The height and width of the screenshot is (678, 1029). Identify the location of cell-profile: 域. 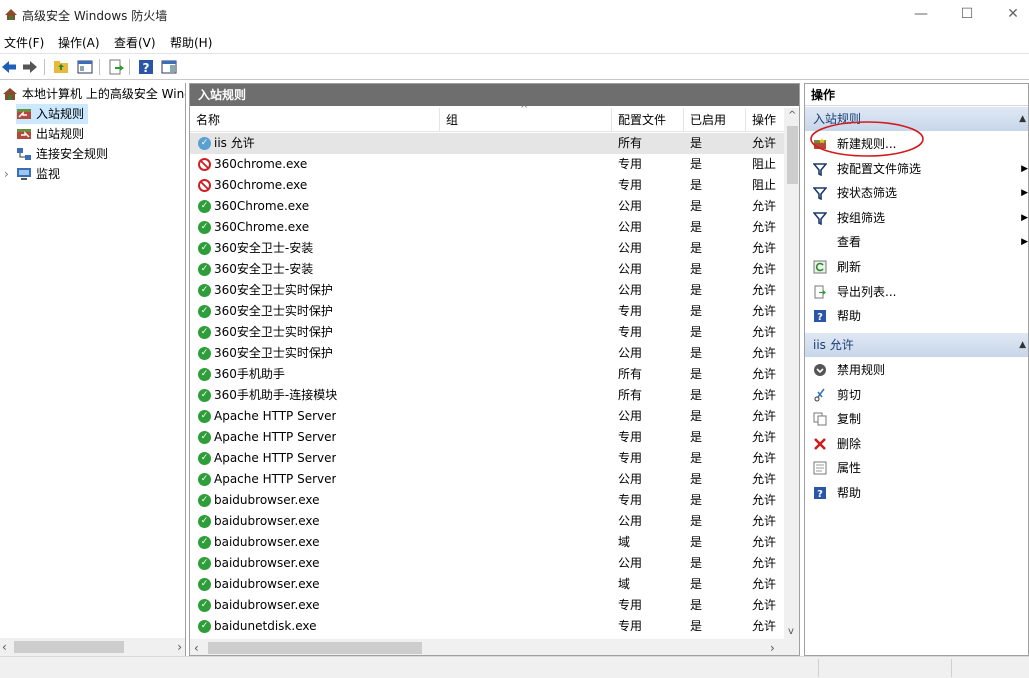
(624, 584).